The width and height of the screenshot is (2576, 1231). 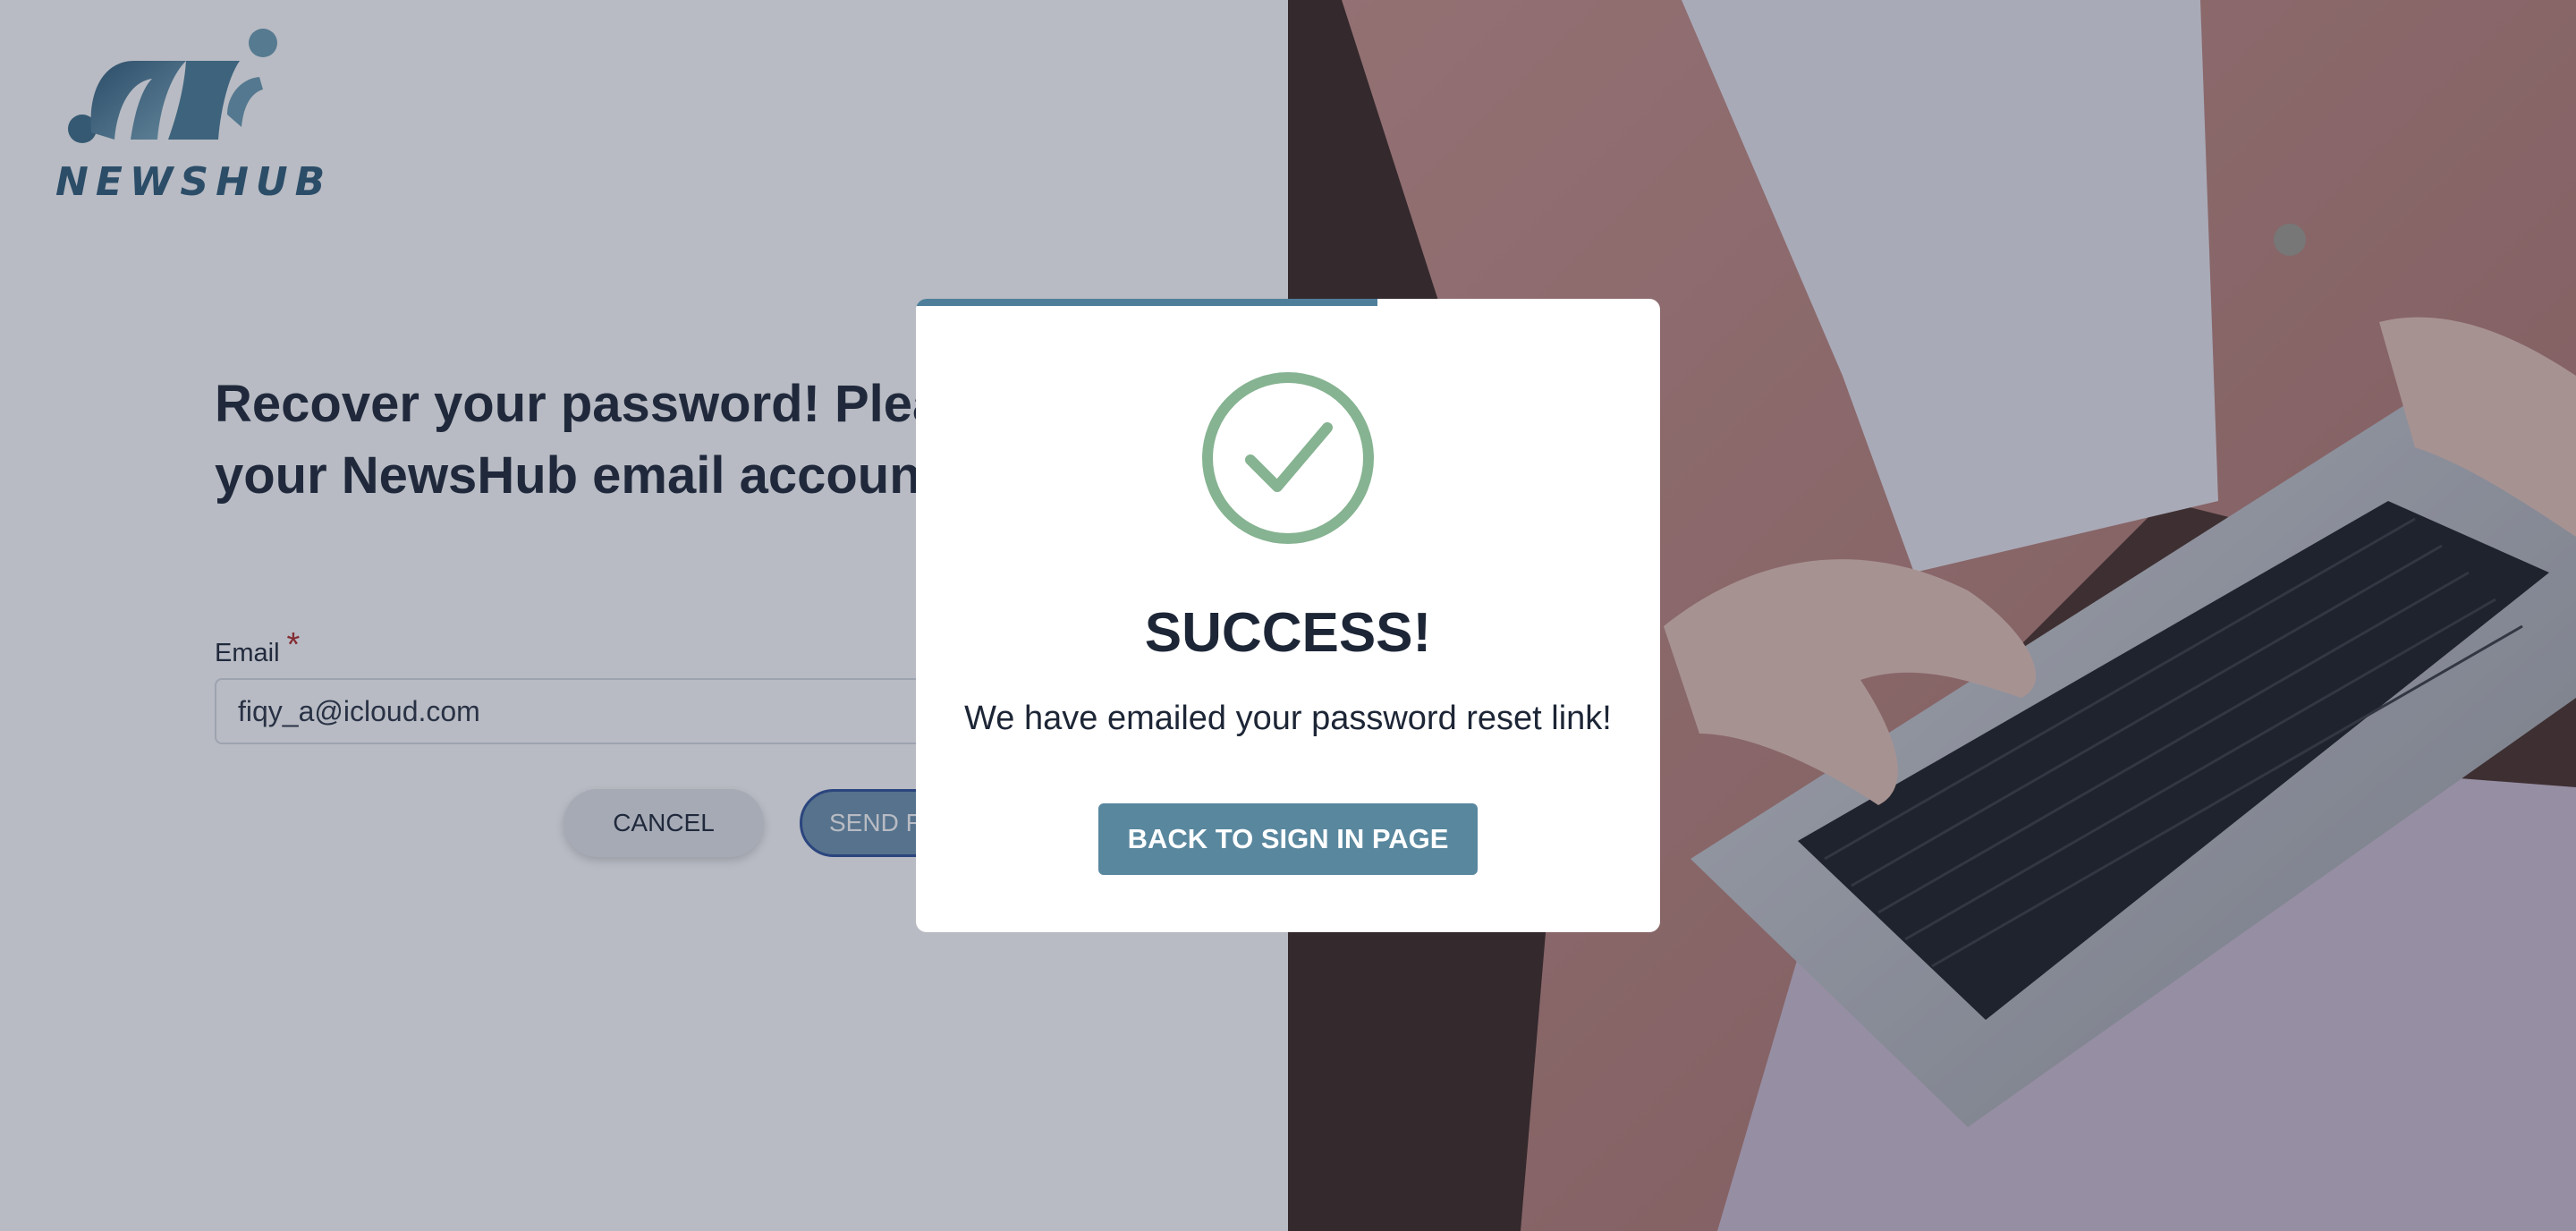 What do you see at coordinates (1288, 458) in the screenshot?
I see `check-circle-icon` at bounding box center [1288, 458].